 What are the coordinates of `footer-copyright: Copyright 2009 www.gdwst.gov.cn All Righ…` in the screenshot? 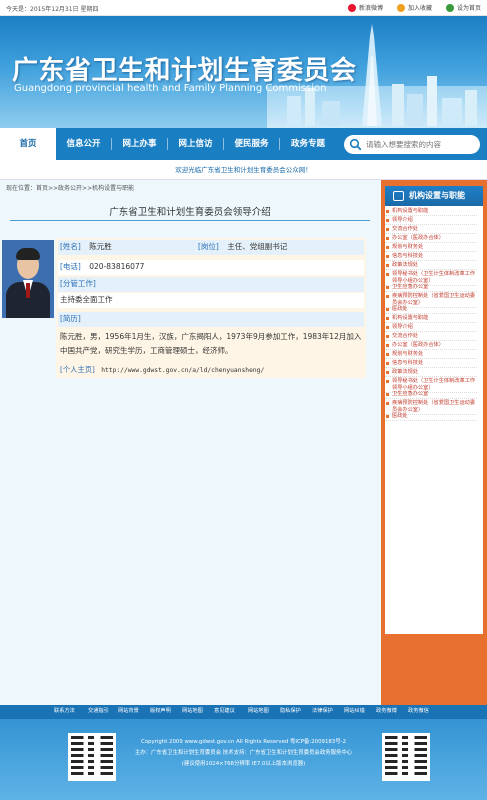 It's located at (243, 742).